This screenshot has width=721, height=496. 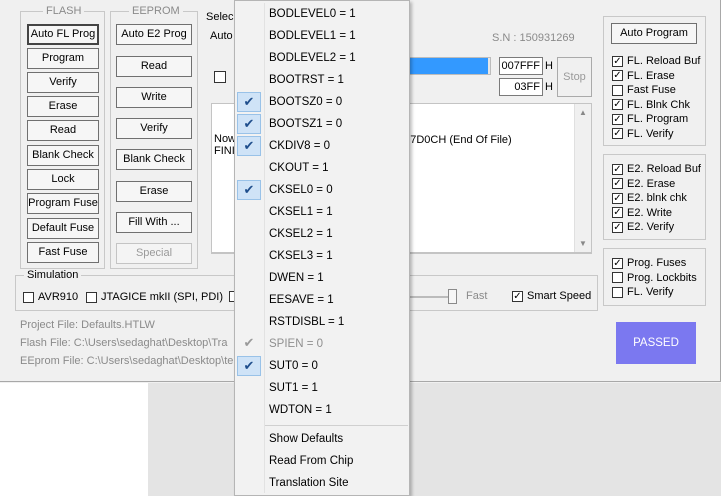 I want to click on fast-fuse-option: Fast Fuse, so click(x=644, y=90).